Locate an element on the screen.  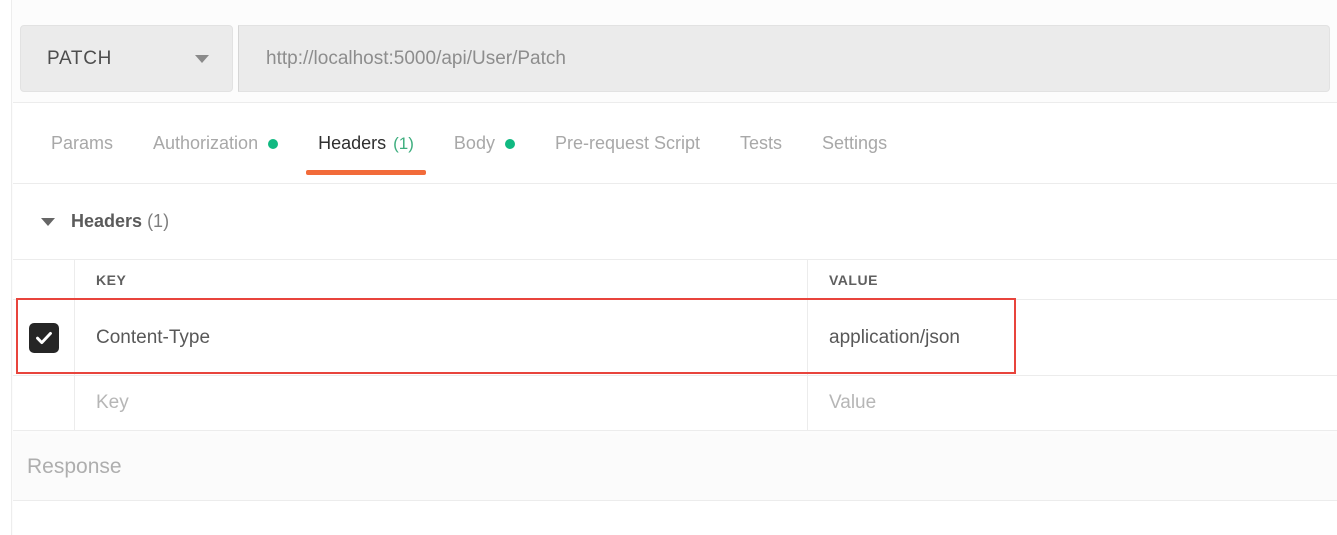
headers-section-title: Headers (1) is located at coordinates (120, 221).